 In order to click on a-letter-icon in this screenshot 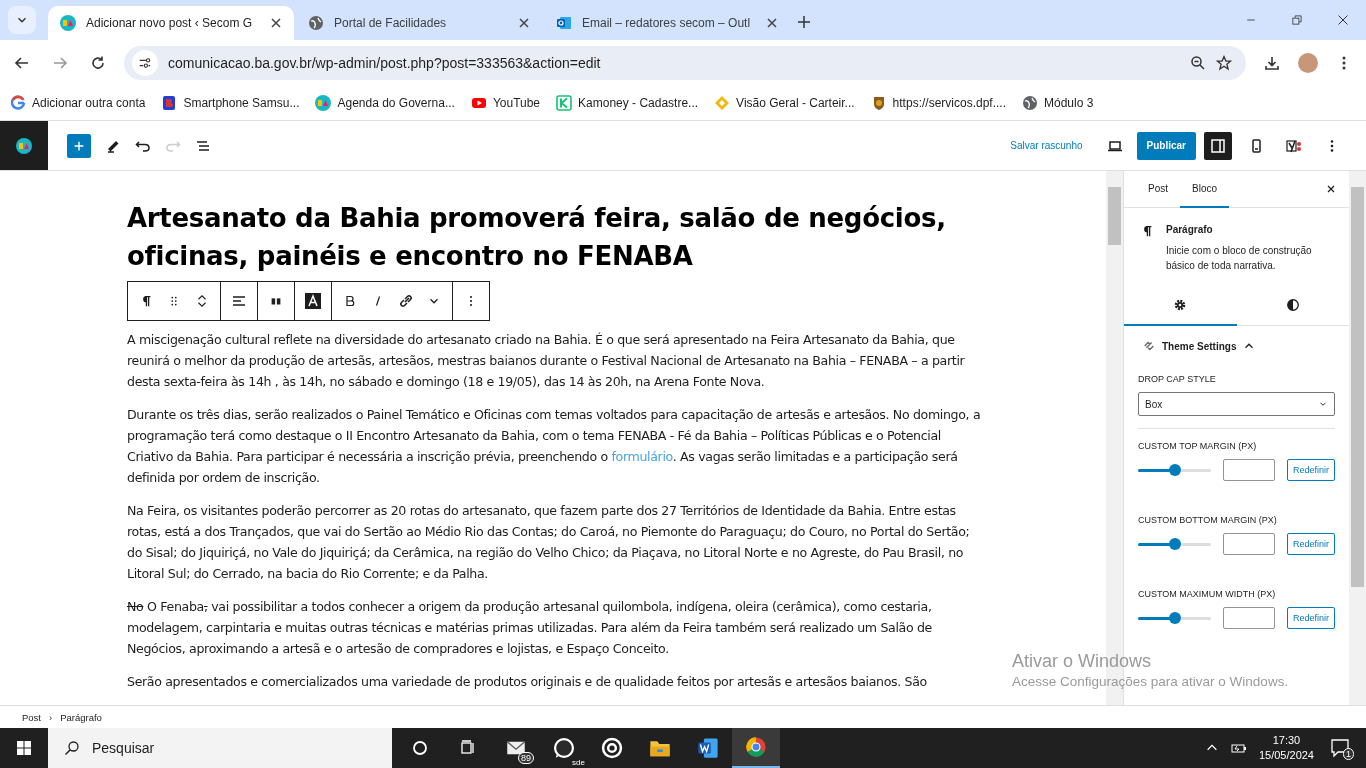, I will do `click(313, 301)`.